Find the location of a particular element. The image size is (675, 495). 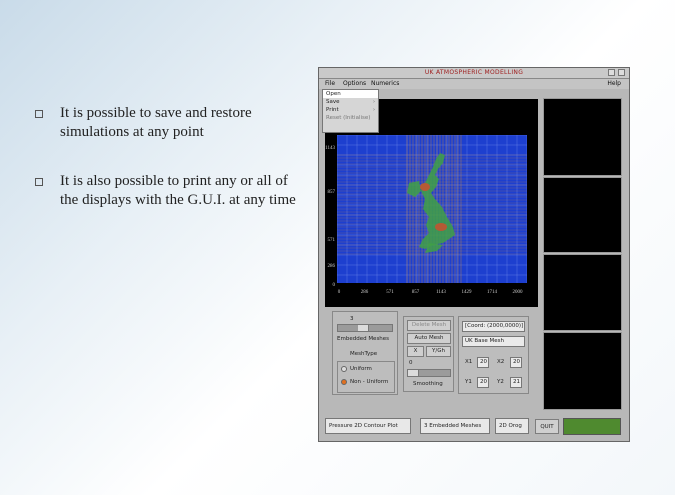

y1-label: Y1 is located at coordinates (468, 382).